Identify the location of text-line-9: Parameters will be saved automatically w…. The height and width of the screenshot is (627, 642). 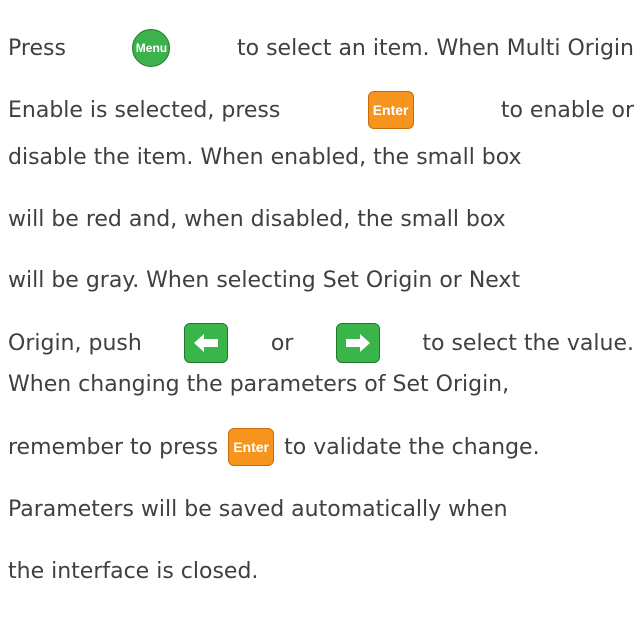
(321, 509).